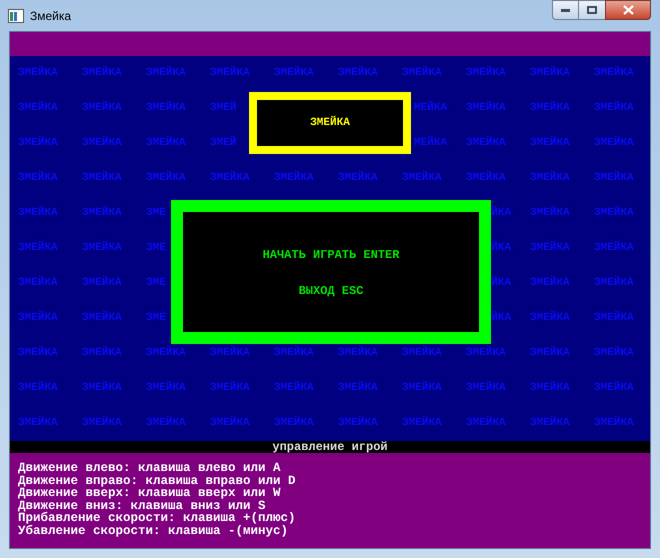  I want to click on control-hint: Движение вверх: клавиша вверх или W, so click(150, 493).